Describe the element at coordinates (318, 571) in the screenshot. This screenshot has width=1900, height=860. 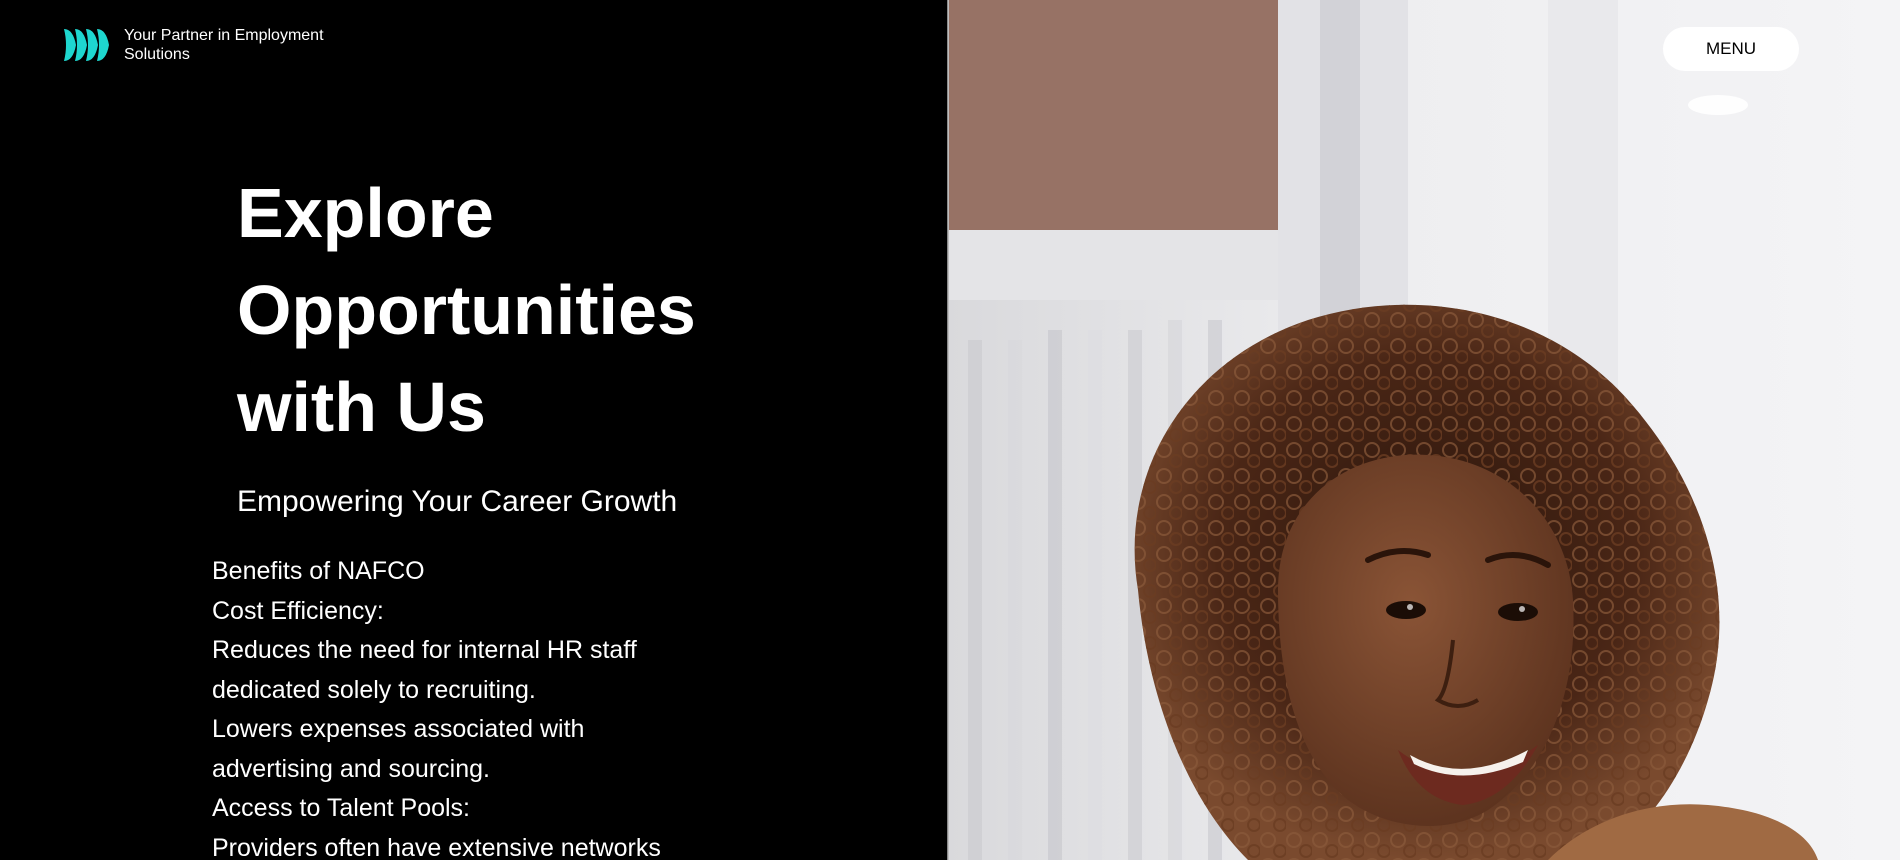
I see `benefits-heading: Benefits of NAFCO` at that location.